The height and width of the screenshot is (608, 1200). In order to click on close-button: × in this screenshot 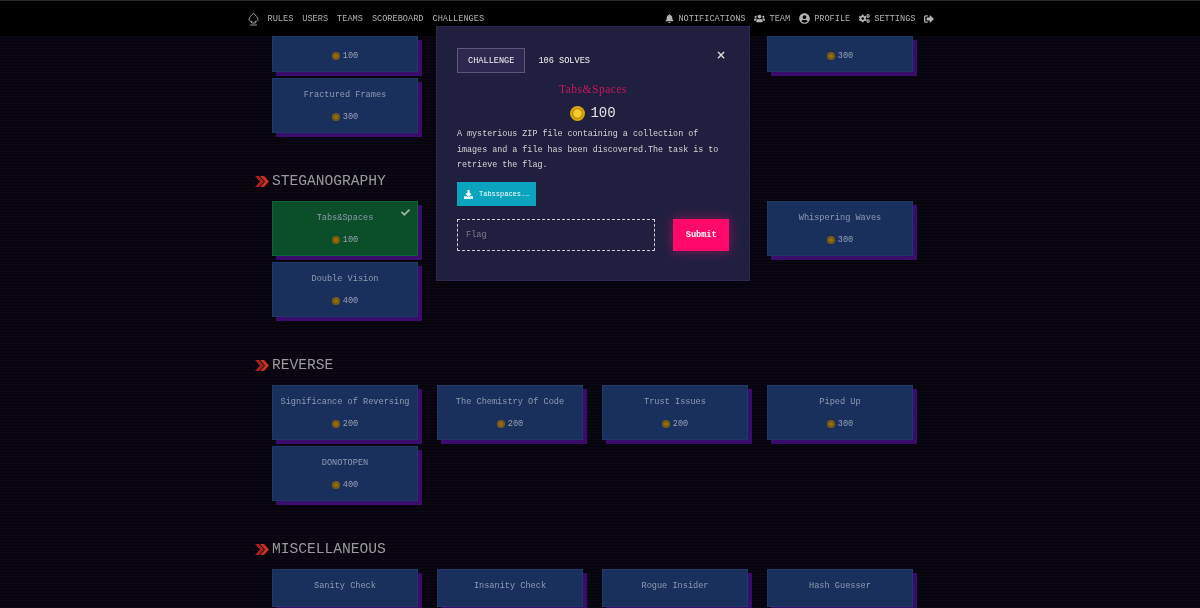, I will do `click(720, 55)`.